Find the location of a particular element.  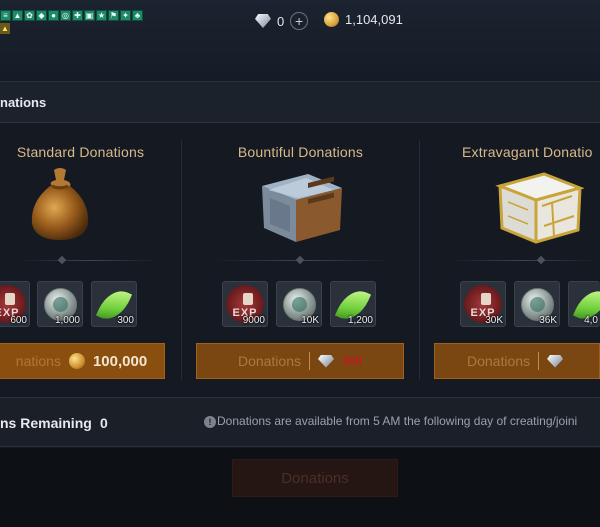

money-bag-icon is located at coordinates (60, 204).